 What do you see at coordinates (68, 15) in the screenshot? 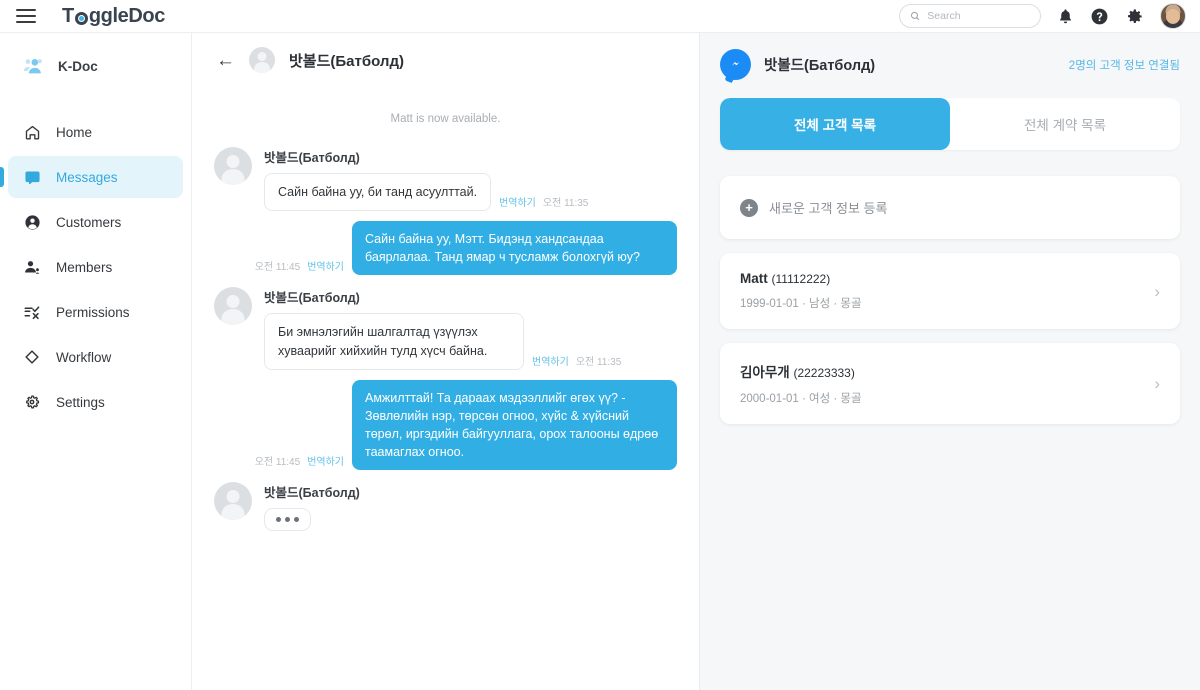
I see `logo-text-before: T` at bounding box center [68, 15].